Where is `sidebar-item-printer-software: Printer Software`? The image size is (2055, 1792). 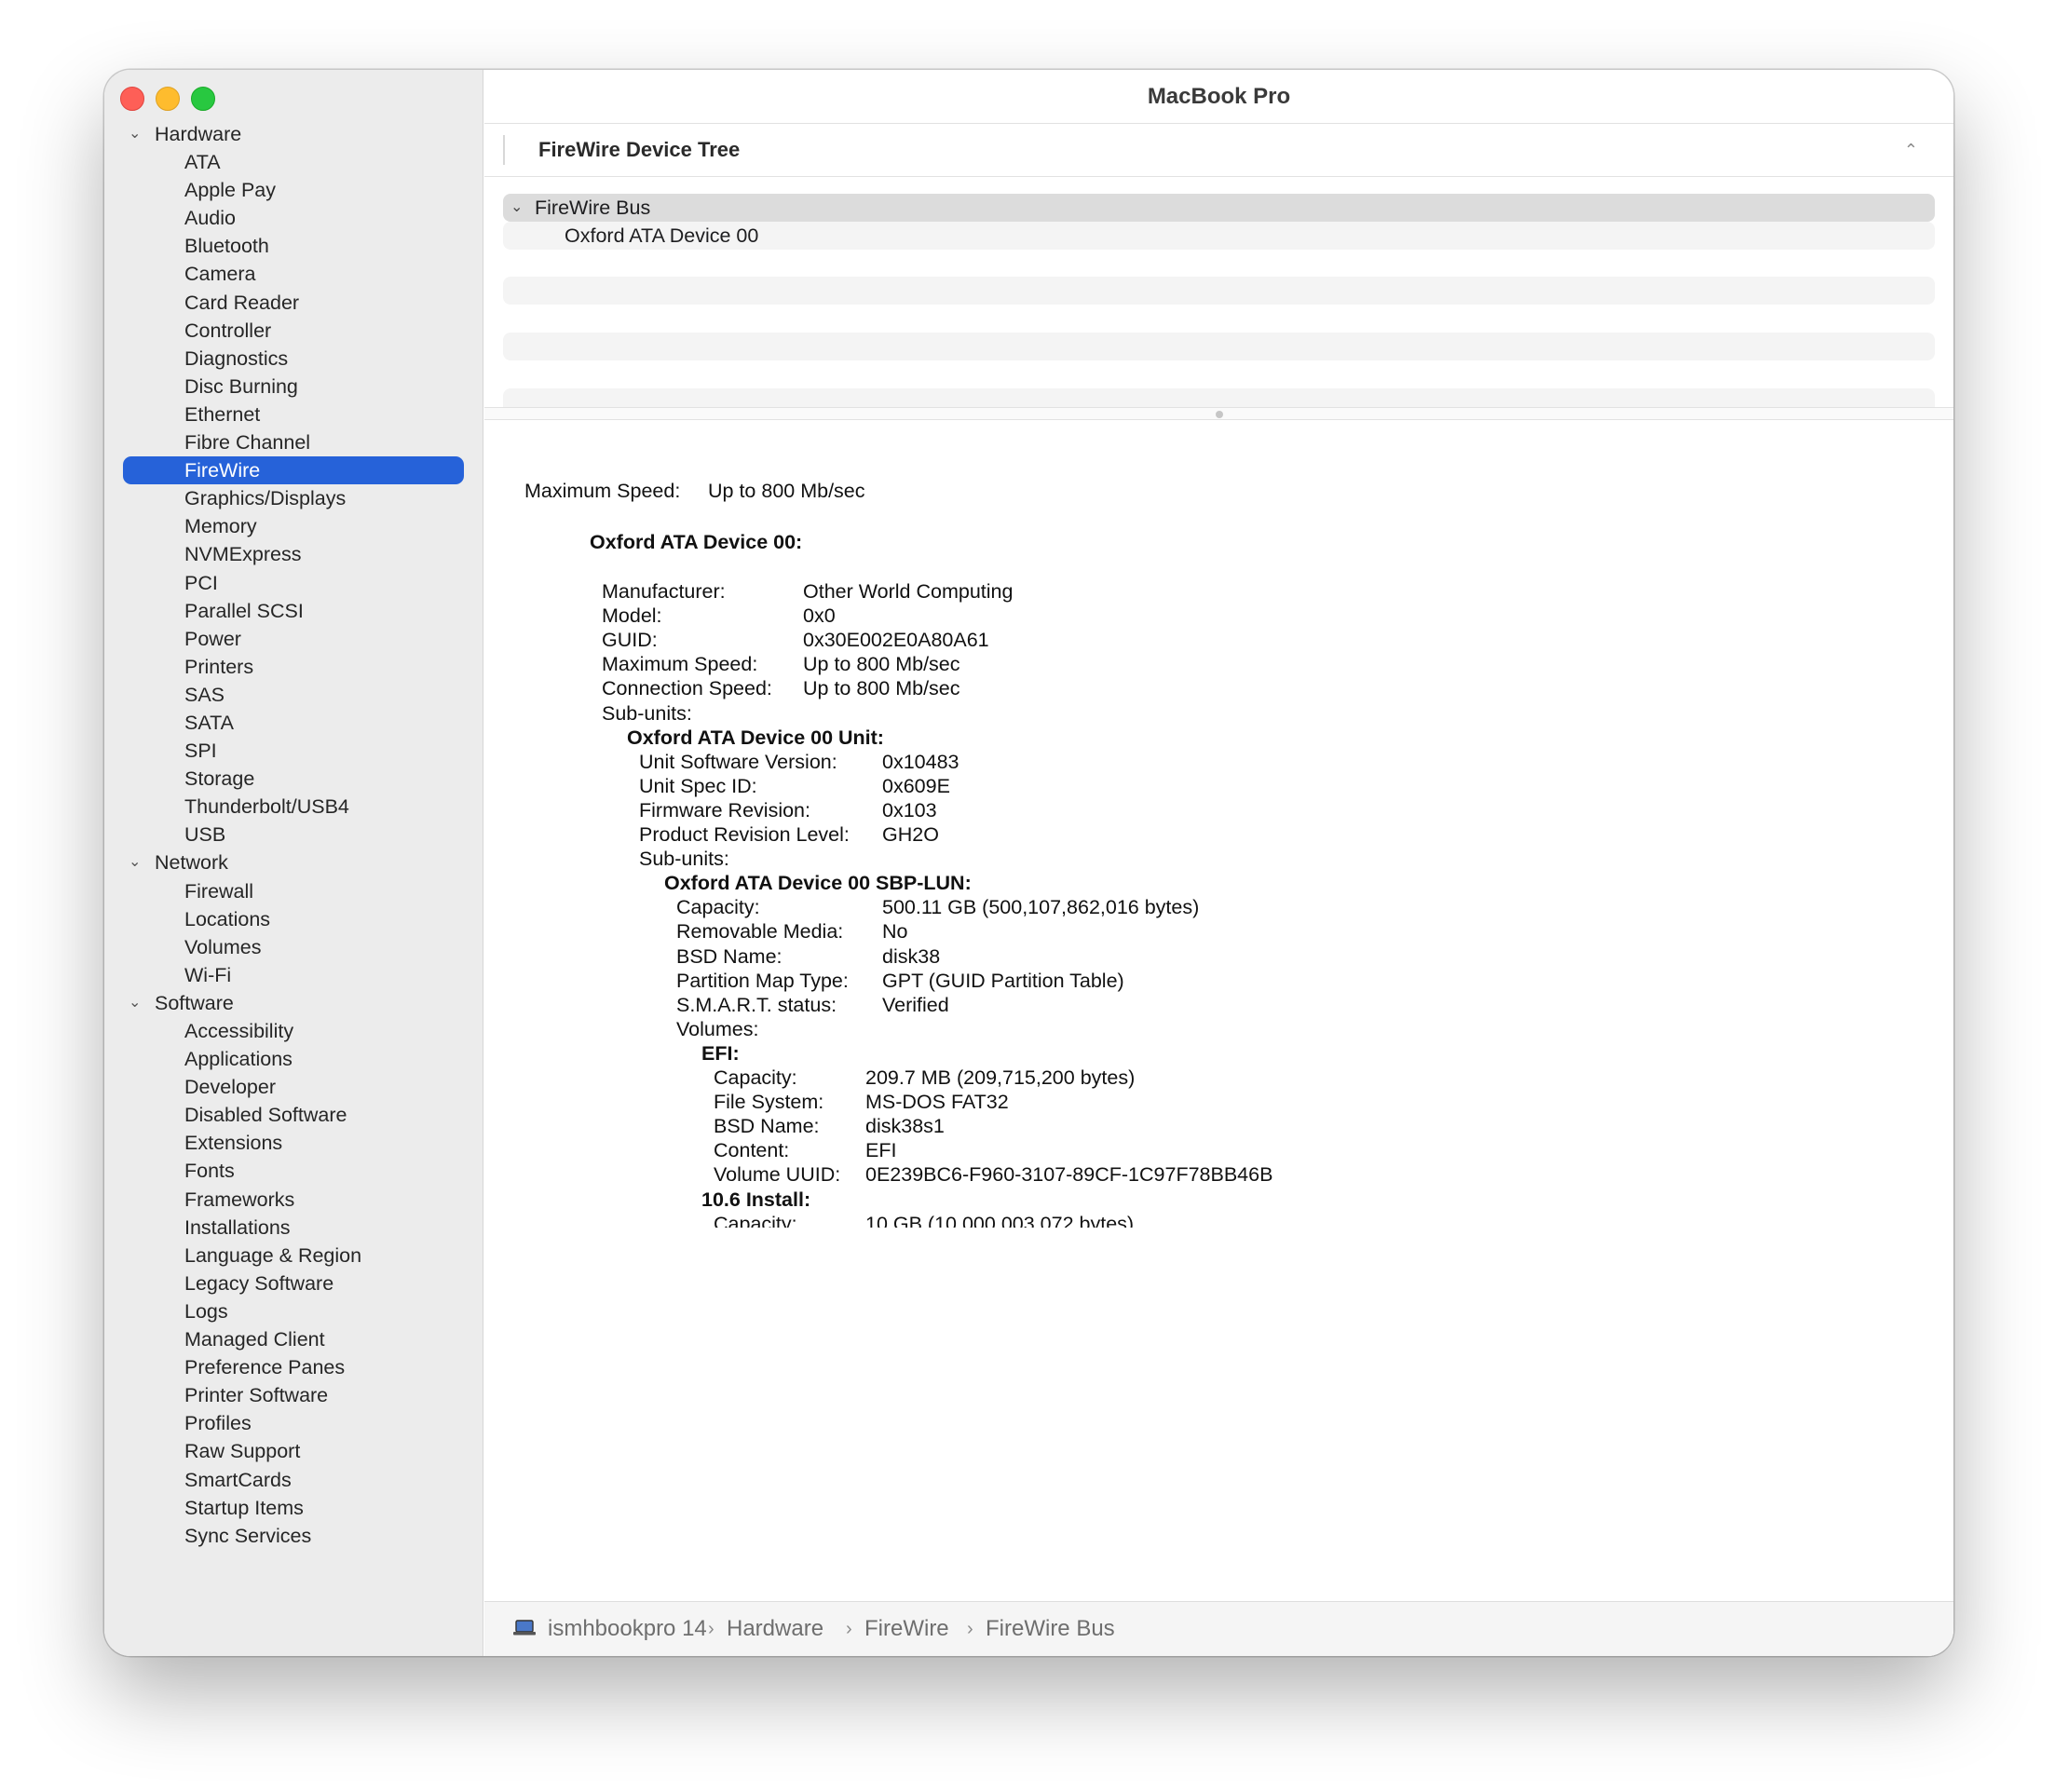
sidebar-item-printer-software: Printer Software is located at coordinates (293, 1395).